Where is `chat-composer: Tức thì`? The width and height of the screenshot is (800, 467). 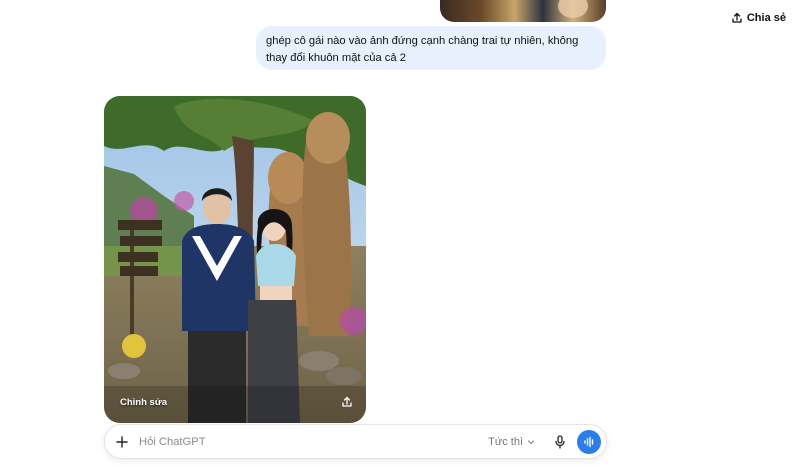 chat-composer: Tức thì is located at coordinates (355, 441).